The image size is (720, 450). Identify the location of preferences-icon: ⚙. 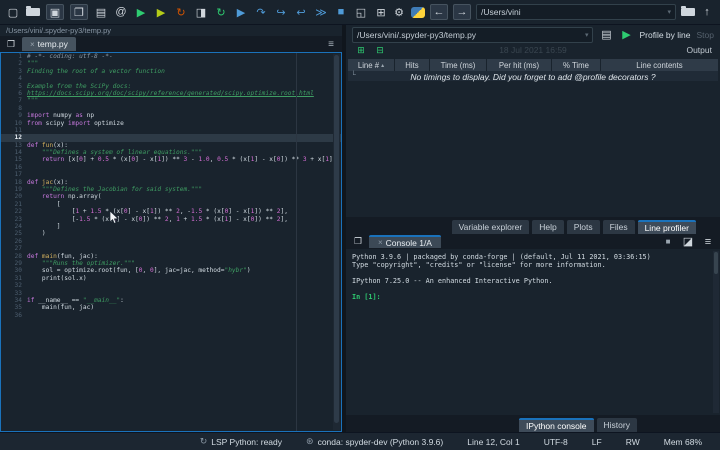
(399, 12).